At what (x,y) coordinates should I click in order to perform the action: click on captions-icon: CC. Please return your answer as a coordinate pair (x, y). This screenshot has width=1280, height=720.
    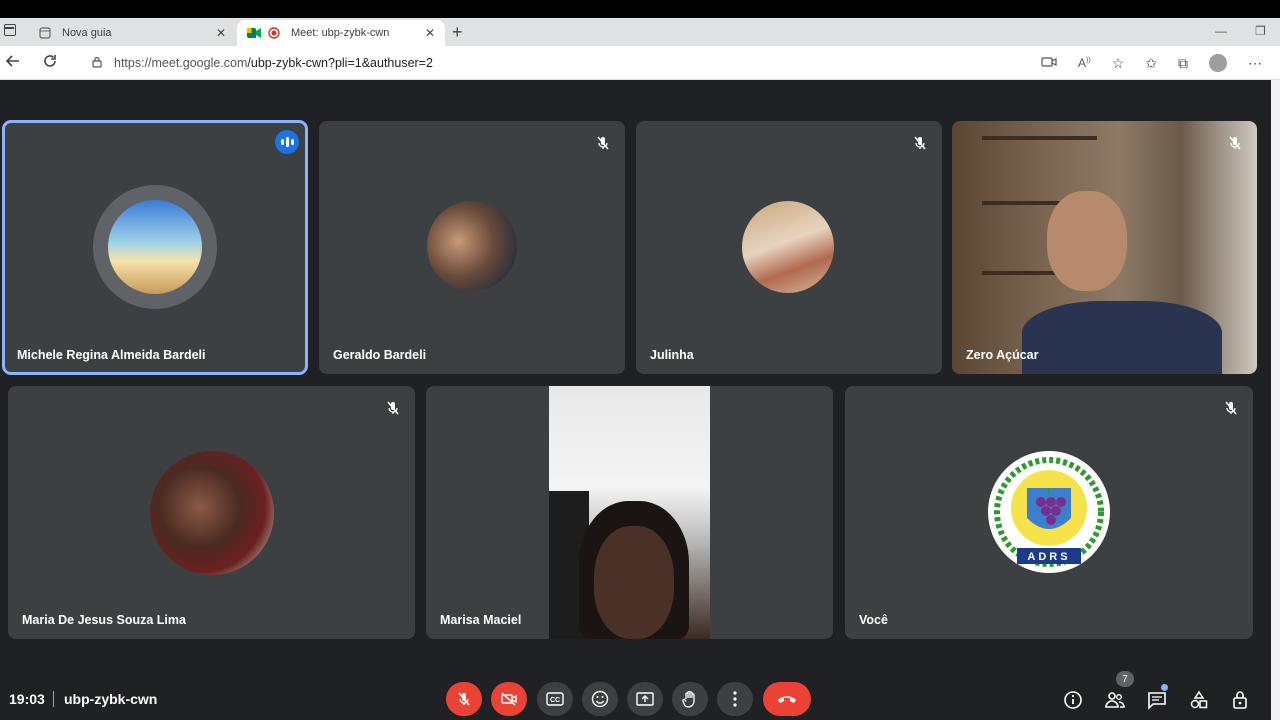
    Looking at the image, I should click on (555, 699).